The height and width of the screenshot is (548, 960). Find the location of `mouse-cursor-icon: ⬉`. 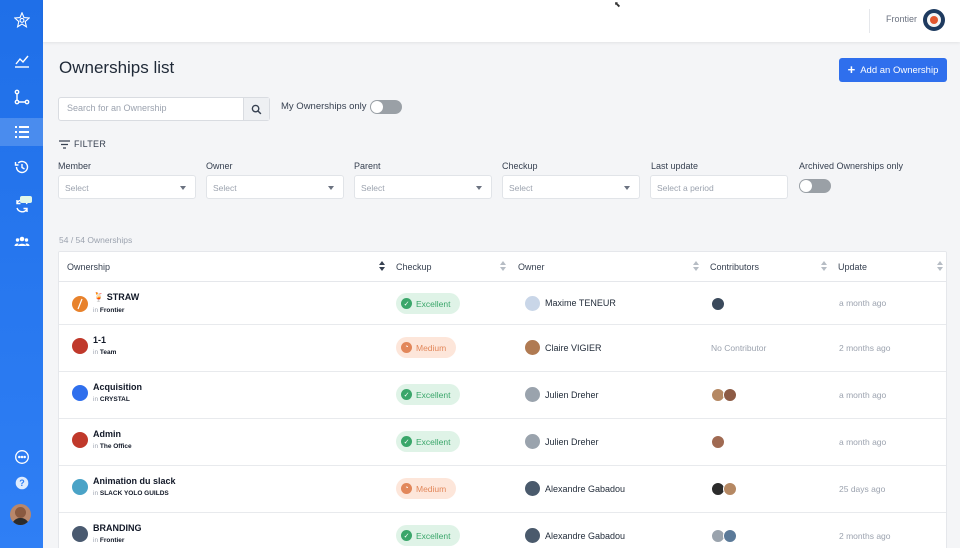

mouse-cursor-icon: ⬉ is located at coordinates (617, 4).